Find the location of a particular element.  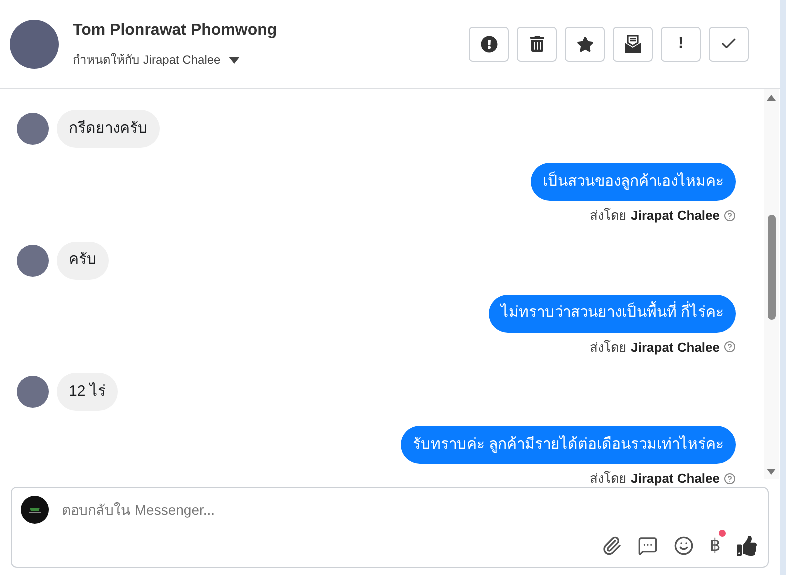

message-bubble: 12 ไร่ is located at coordinates (87, 392).